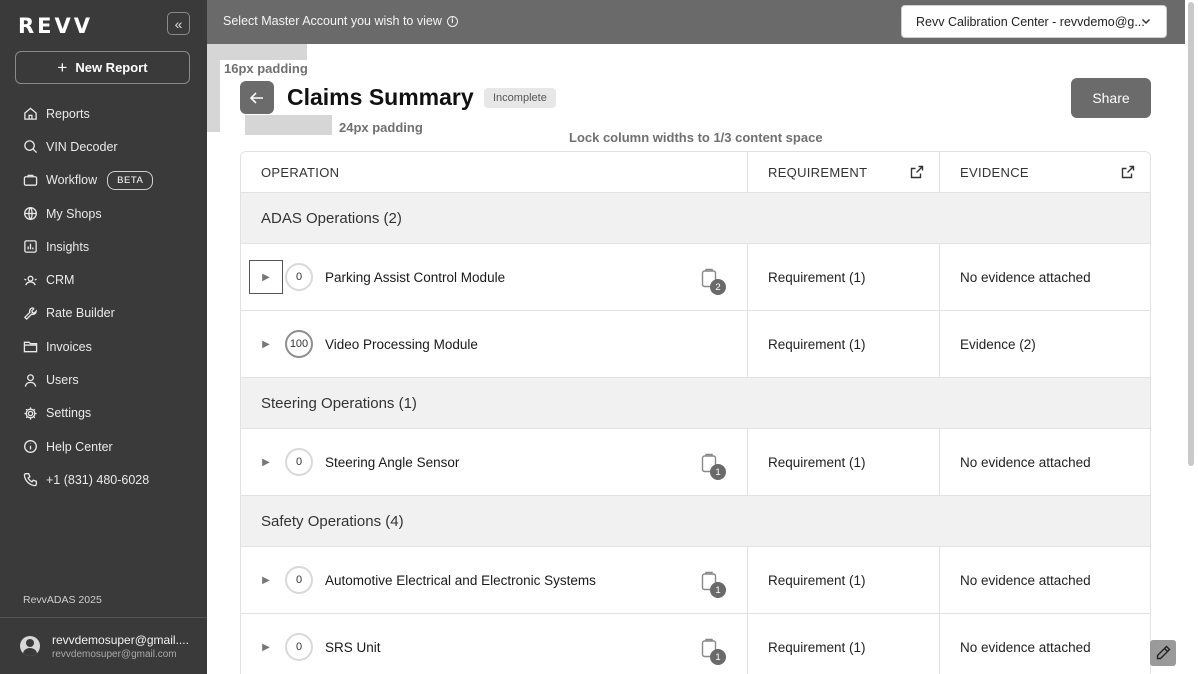  What do you see at coordinates (103, 246) in the screenshot?
I see `sidebar-item-insights: Insights` at bounding box center [103, 246].